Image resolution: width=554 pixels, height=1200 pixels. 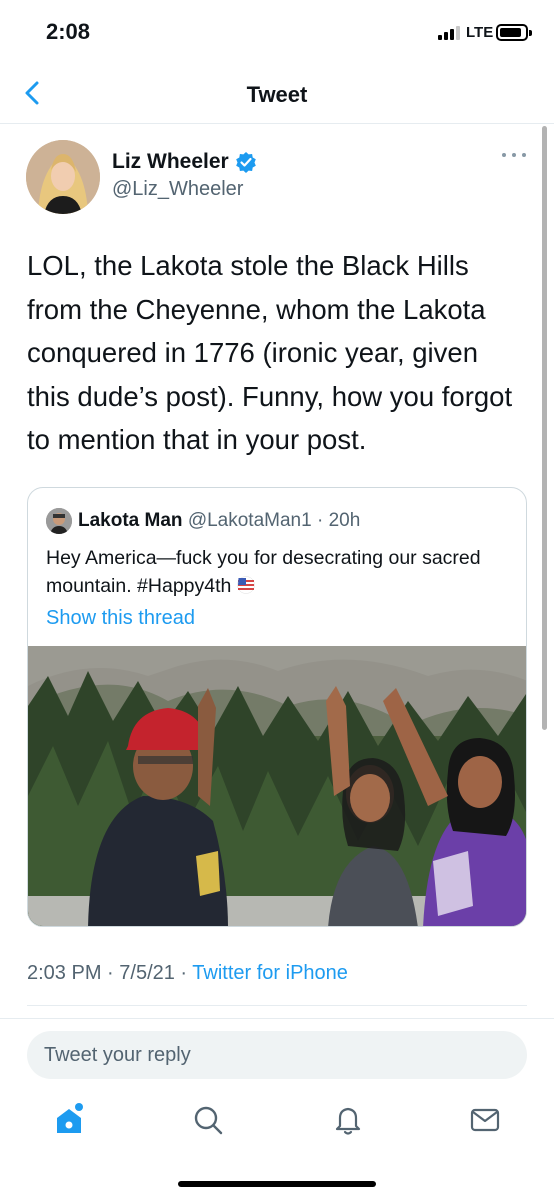 I want to click on page-title: Tweet, so click(x=277, y=94).